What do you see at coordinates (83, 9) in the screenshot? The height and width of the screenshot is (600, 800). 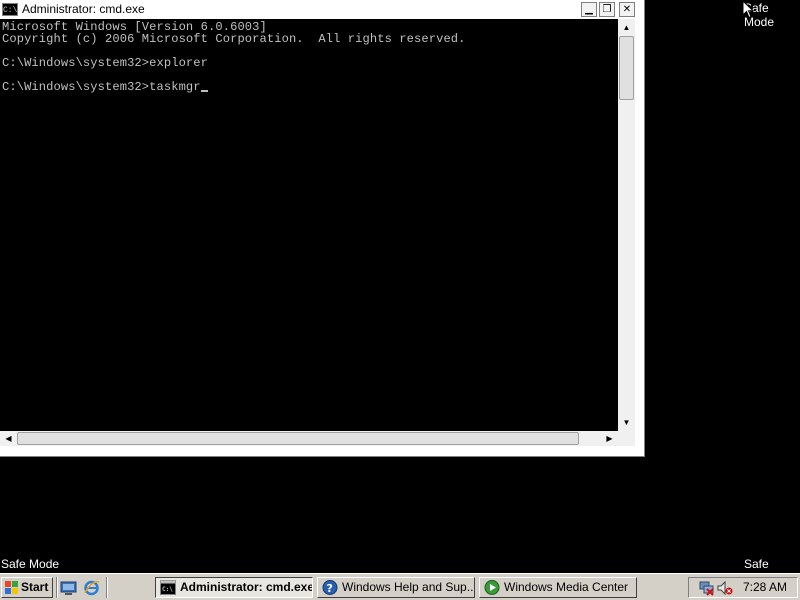 I see `window-title: Administrator: cmd.exe` at bounding box center [83, 9].